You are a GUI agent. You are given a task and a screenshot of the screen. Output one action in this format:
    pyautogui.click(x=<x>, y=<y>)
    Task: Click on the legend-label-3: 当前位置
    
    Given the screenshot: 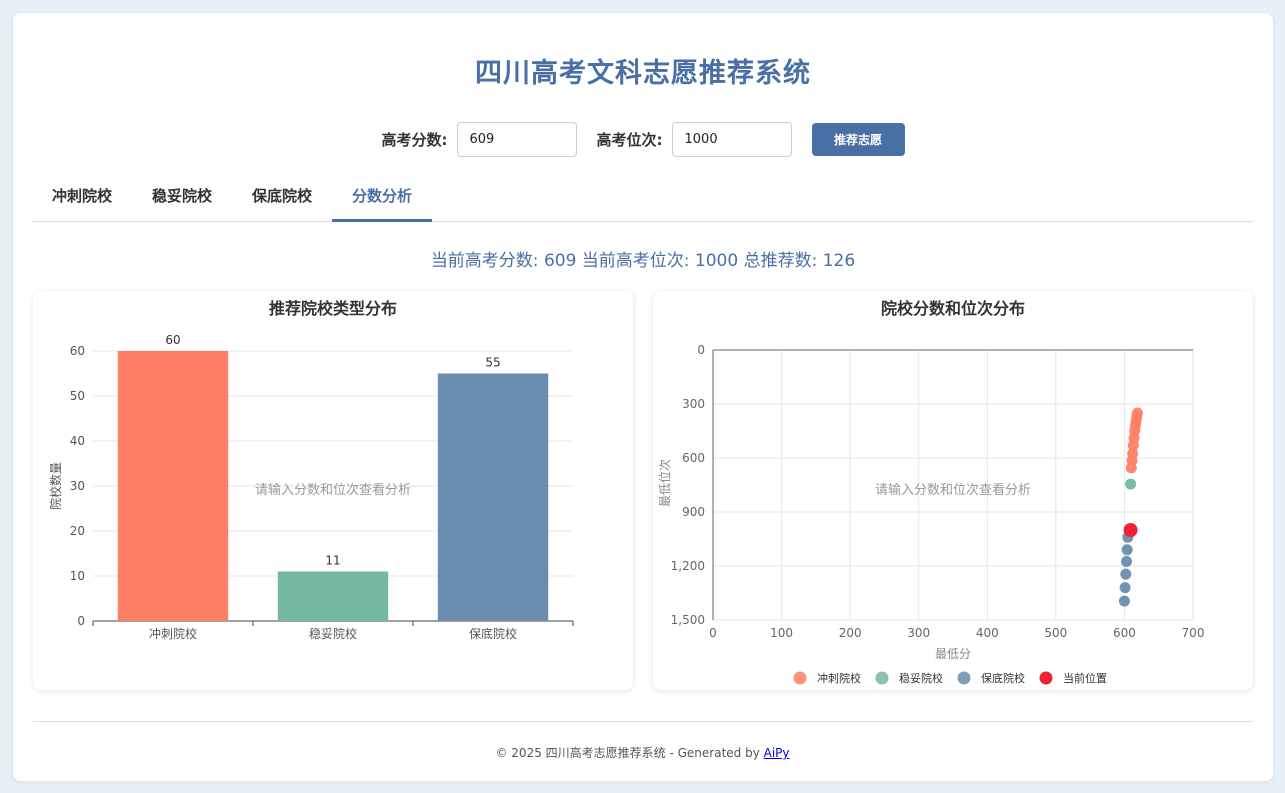 What is the action you would take?
    pyautogui.click(x=1085, y=678)
    